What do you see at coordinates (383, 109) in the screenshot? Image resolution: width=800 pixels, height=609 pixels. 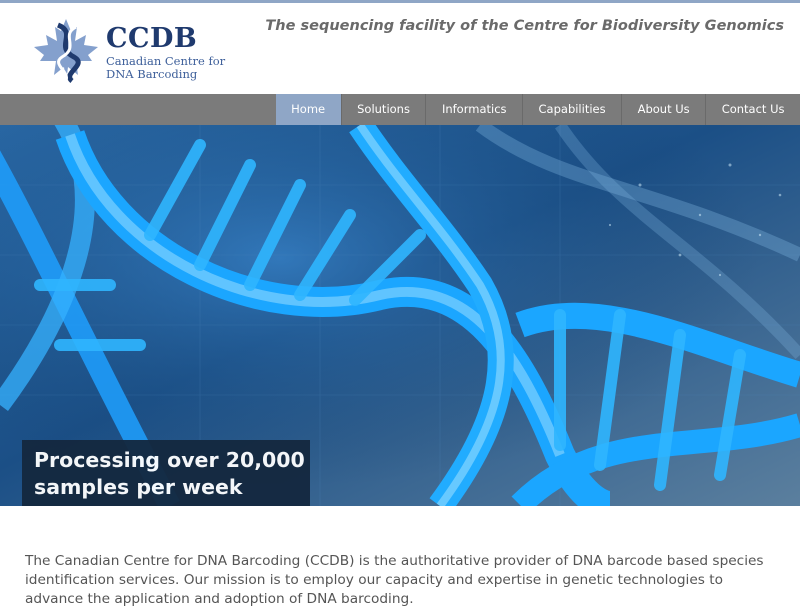 I see `nav-item-solutions: Solutions` at bounding box center [383, 109].